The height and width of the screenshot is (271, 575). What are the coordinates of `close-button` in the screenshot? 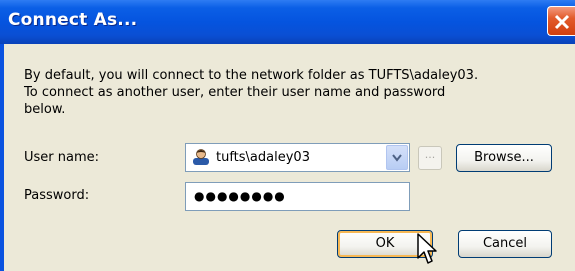 It's located at (561, 21).